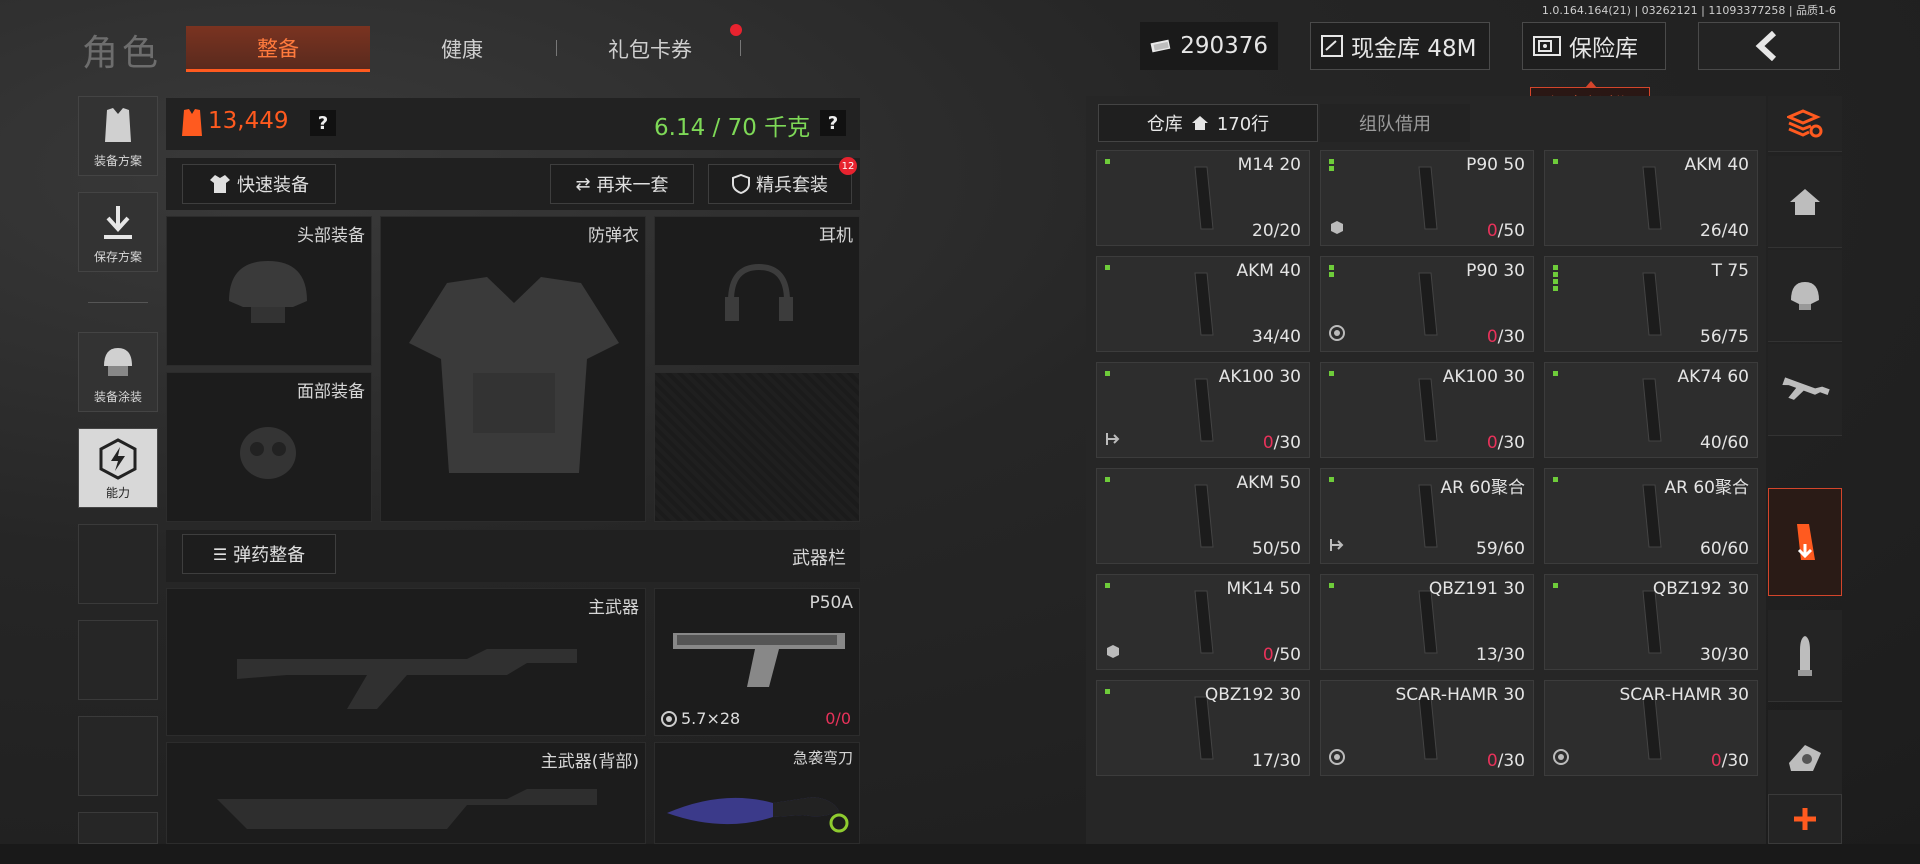 The image size is (1920, 864). Describe the element at coordinates (1268, 483) in the screenshot. I see `item-name: AKM 50` at that location.